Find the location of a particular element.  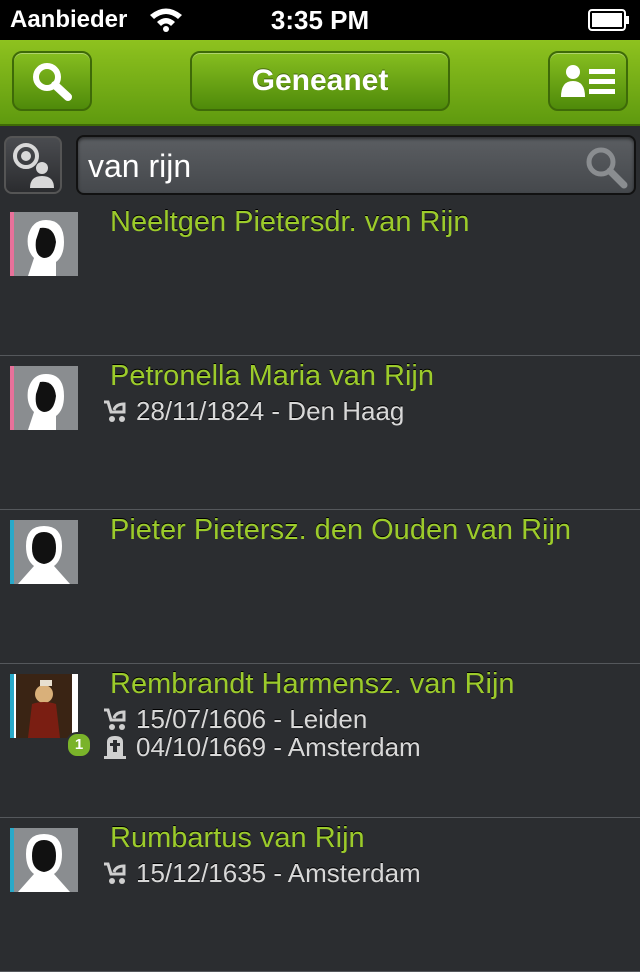

navigation-bar: Geneanet is located at coordinates (320, 83).